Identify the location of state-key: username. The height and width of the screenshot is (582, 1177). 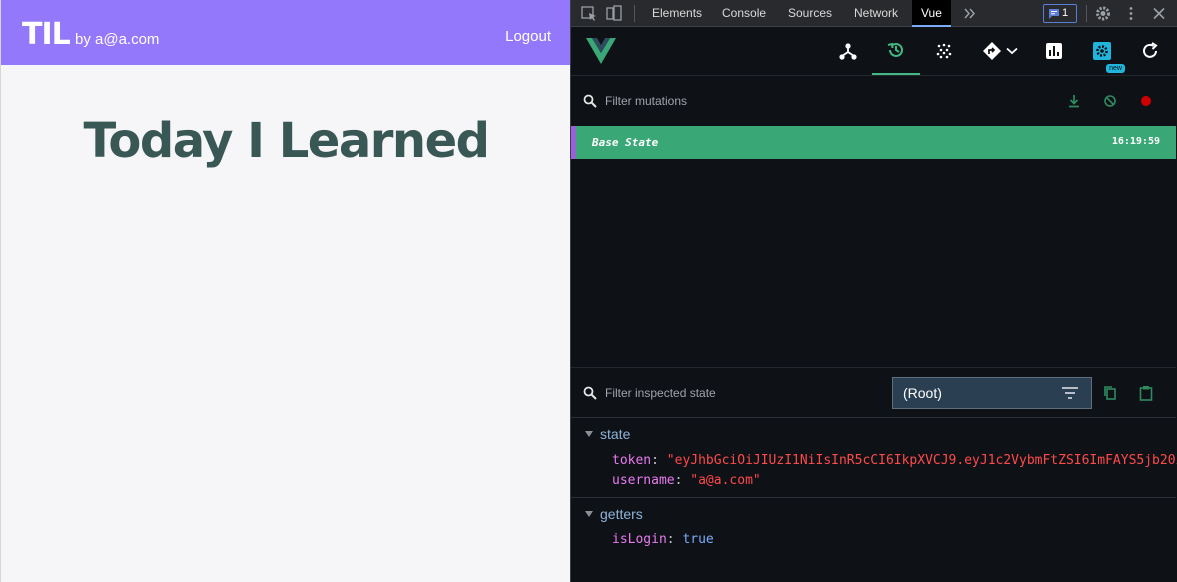
(643, 480).